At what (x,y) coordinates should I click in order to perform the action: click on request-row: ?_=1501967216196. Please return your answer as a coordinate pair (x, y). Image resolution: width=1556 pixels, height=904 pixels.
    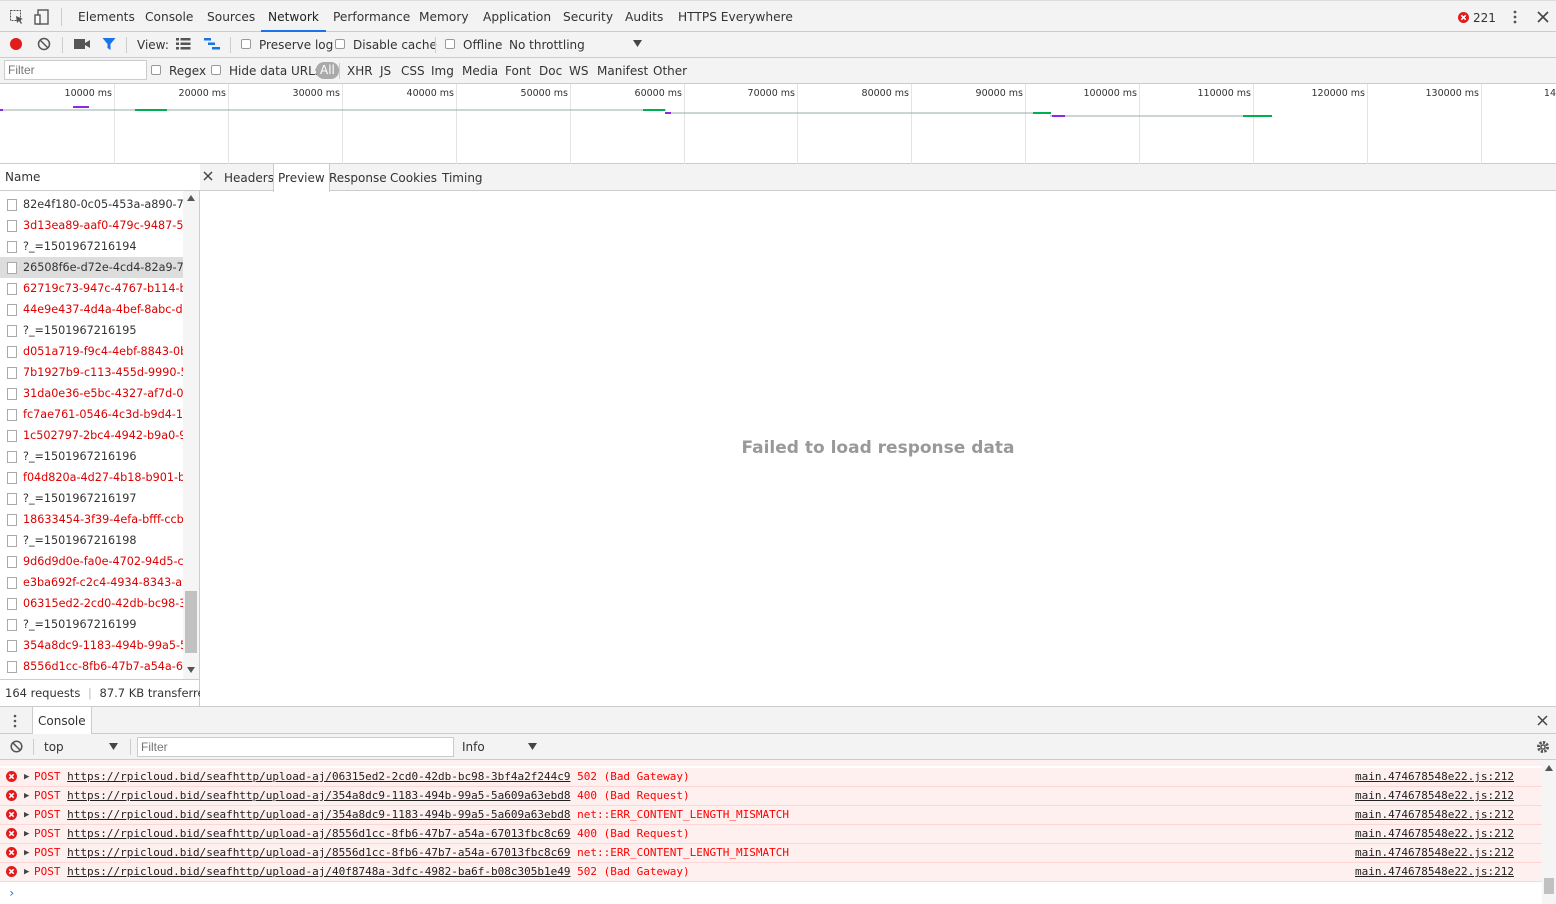
    Looking at the image, I should click on (91, 456).